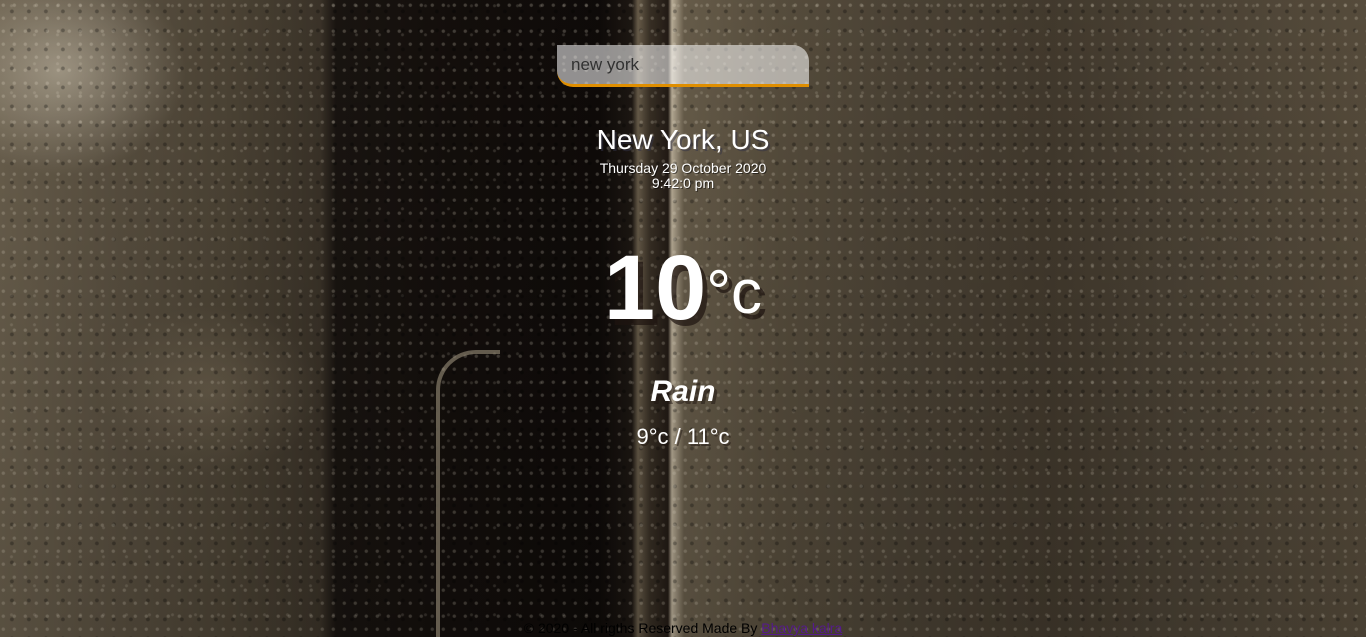  I want to click on current-date: Thursday 29 October 2020, so click(683, 168).